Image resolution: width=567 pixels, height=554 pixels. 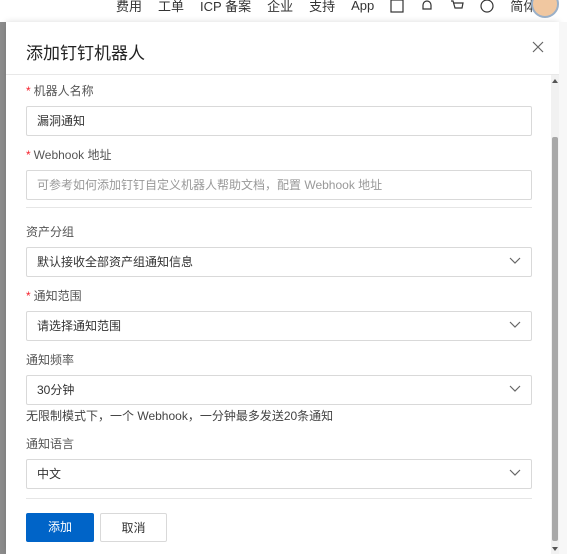 I want to click on notify-scope-select: 请选择通知范围, so click(x=279, y=326).